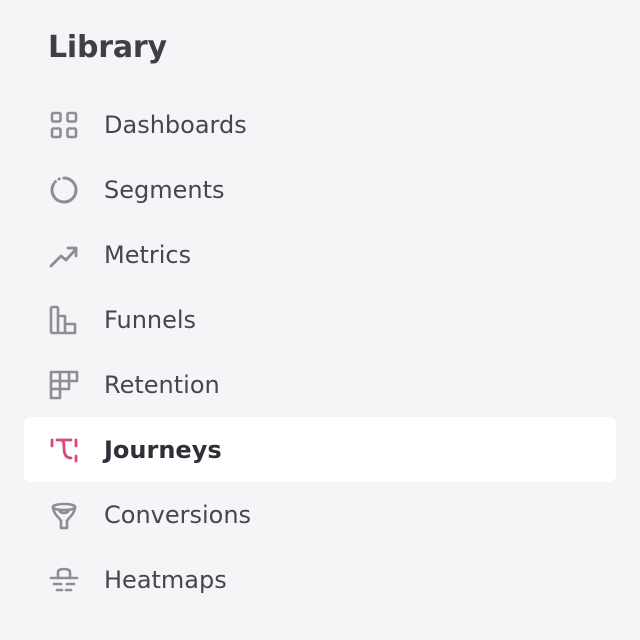 The width and height of the screenshot is (640, 640). Describe the element at coordinates (64, 385) in the screenshot. I see `retention-grid-icon` at that location.